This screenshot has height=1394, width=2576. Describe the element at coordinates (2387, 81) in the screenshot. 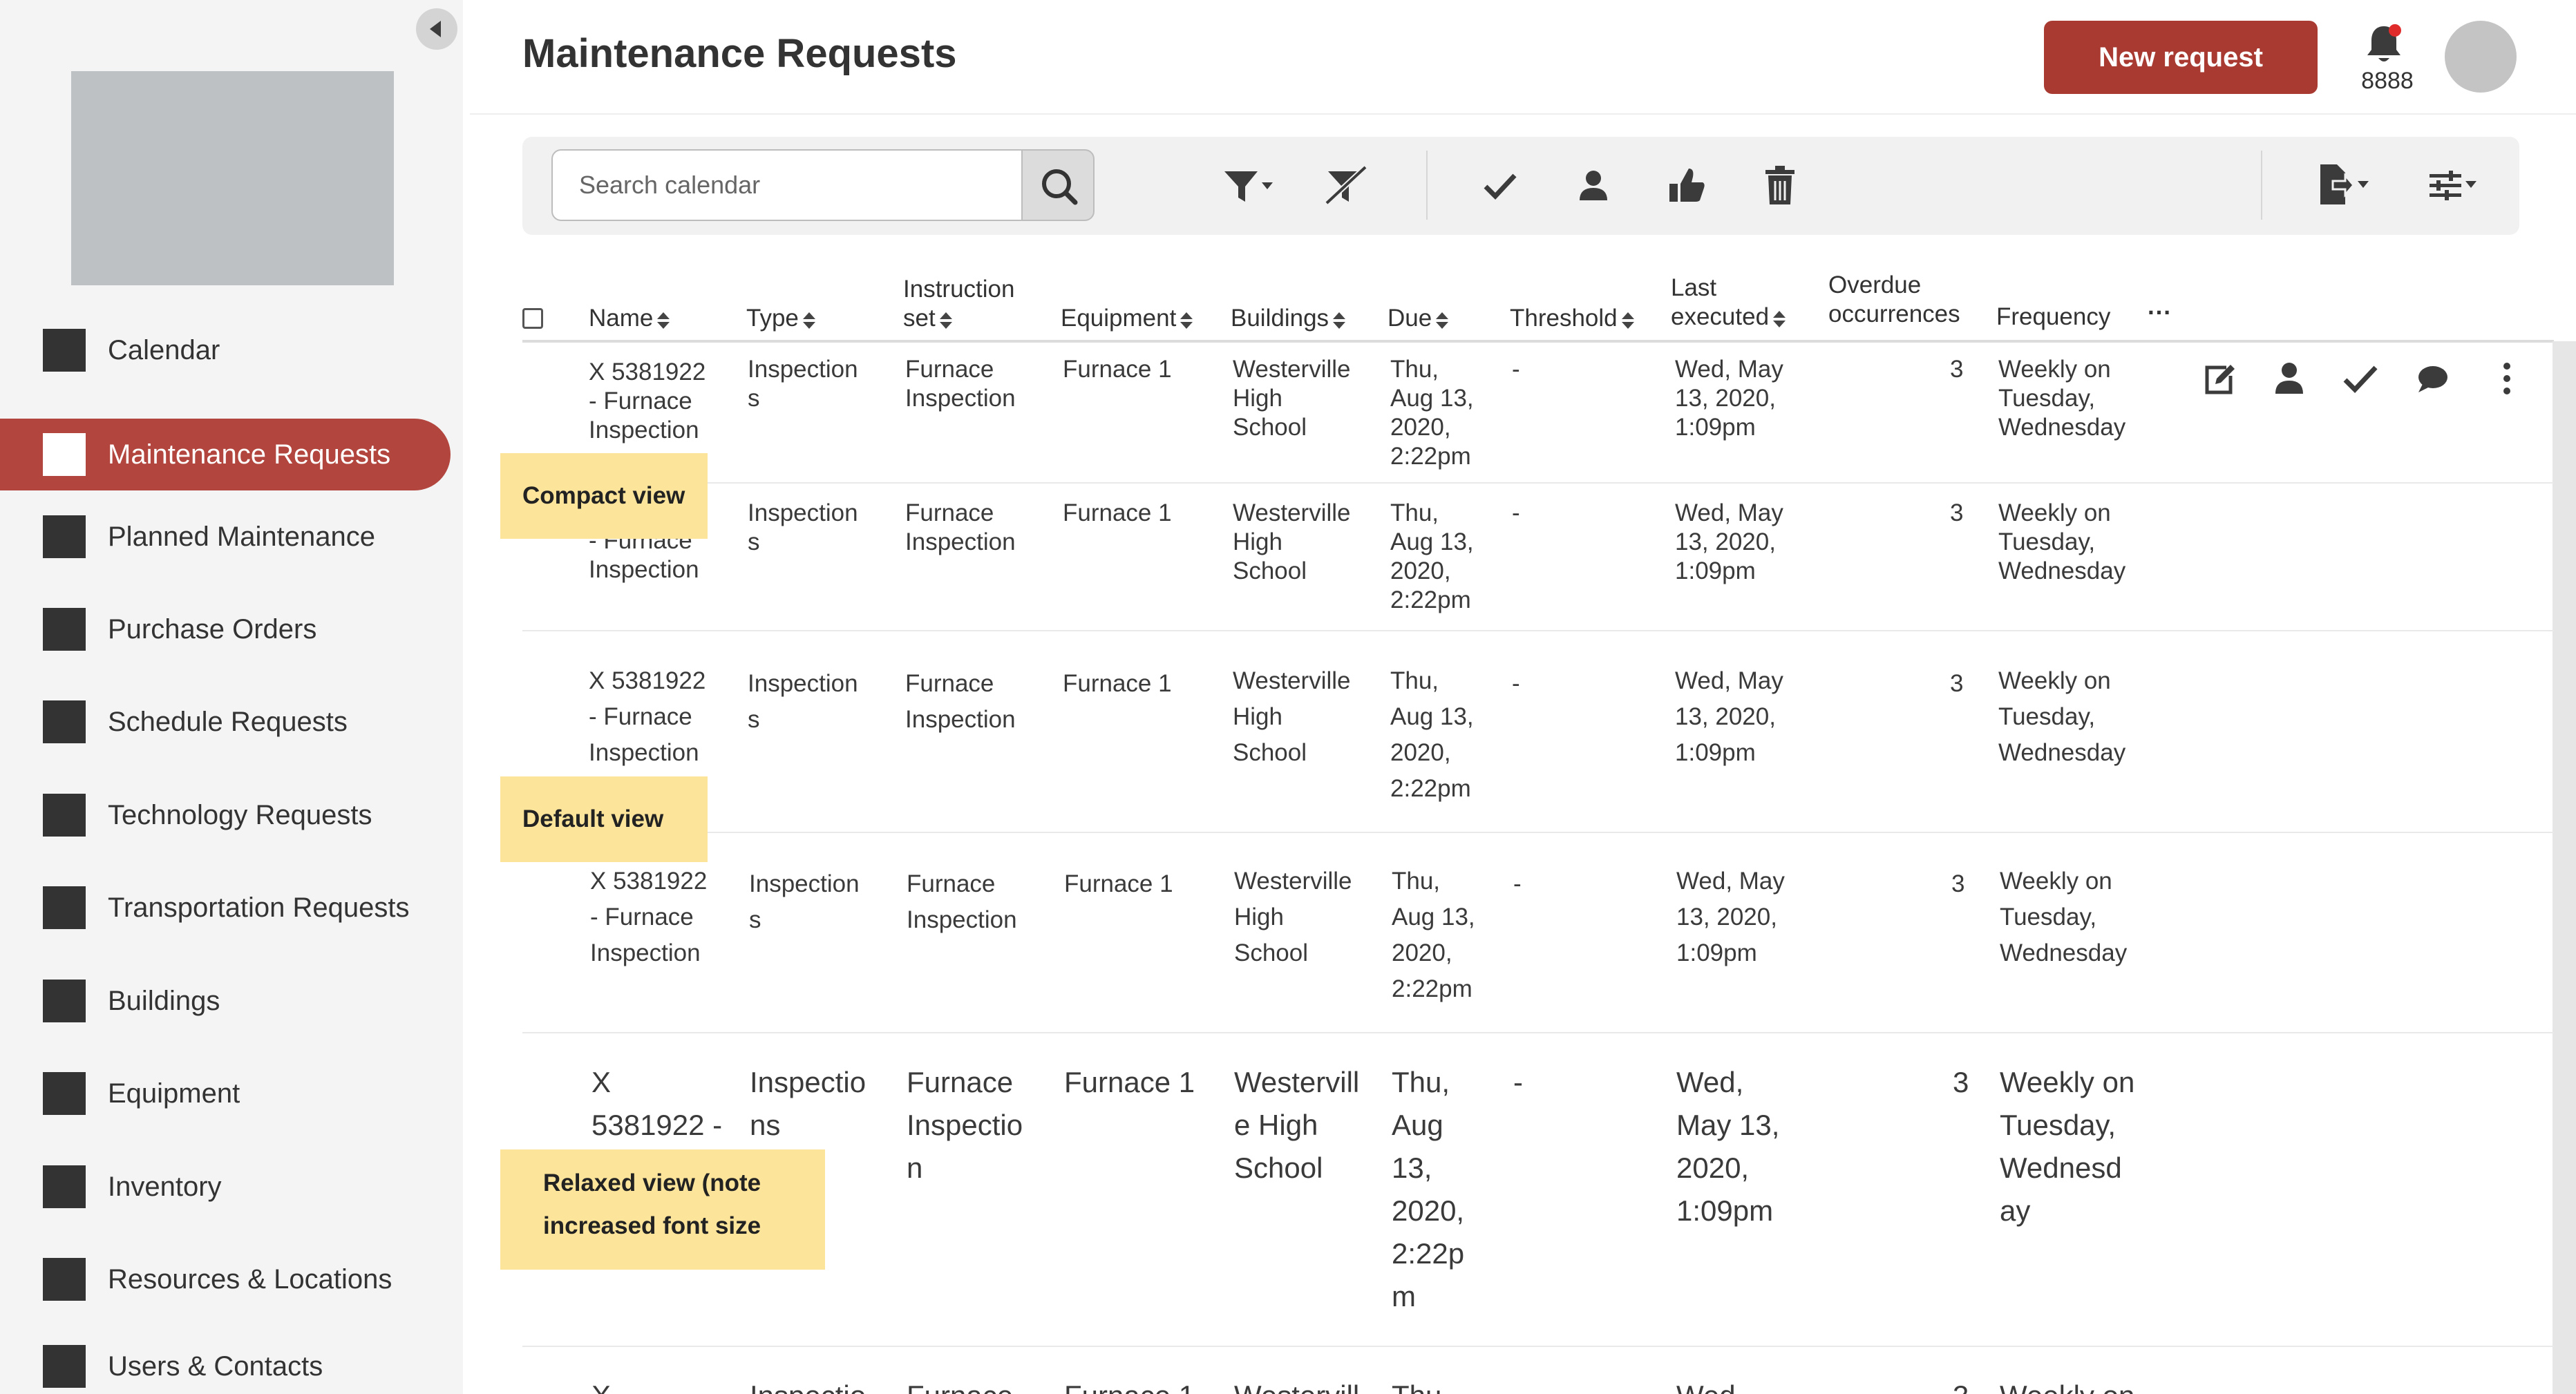

I see `notification-count: 8888` at that location.